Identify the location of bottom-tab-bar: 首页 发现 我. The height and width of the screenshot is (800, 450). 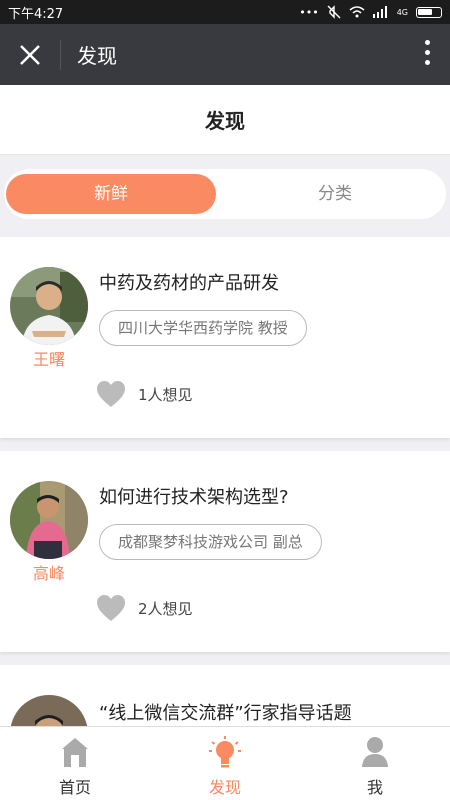
(225, 763).